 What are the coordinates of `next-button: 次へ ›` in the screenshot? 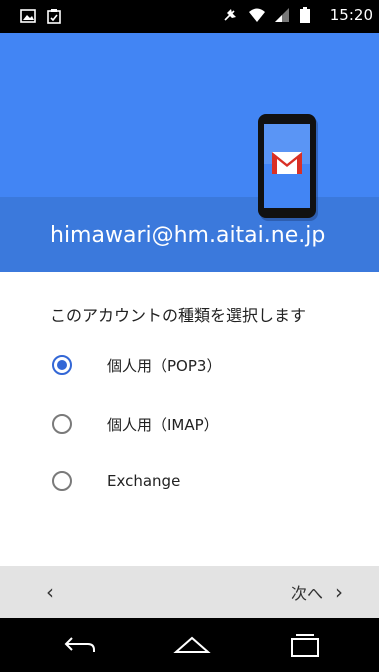 It's located at (317, 592).